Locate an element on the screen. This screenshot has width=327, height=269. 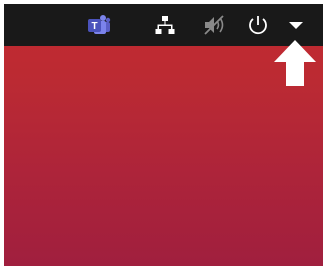
volume-muted-icon is located at coordinates (214, 25).